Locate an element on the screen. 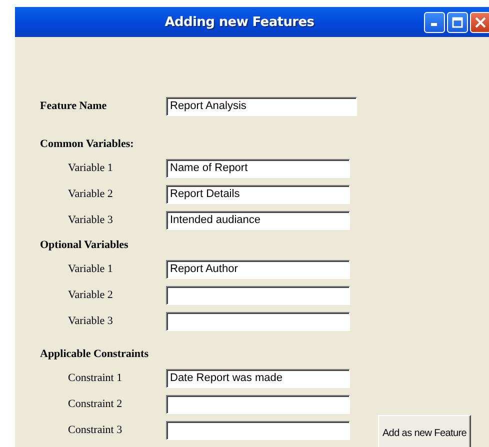  input-field: Date Report was made is located at coordinates (258, 378).